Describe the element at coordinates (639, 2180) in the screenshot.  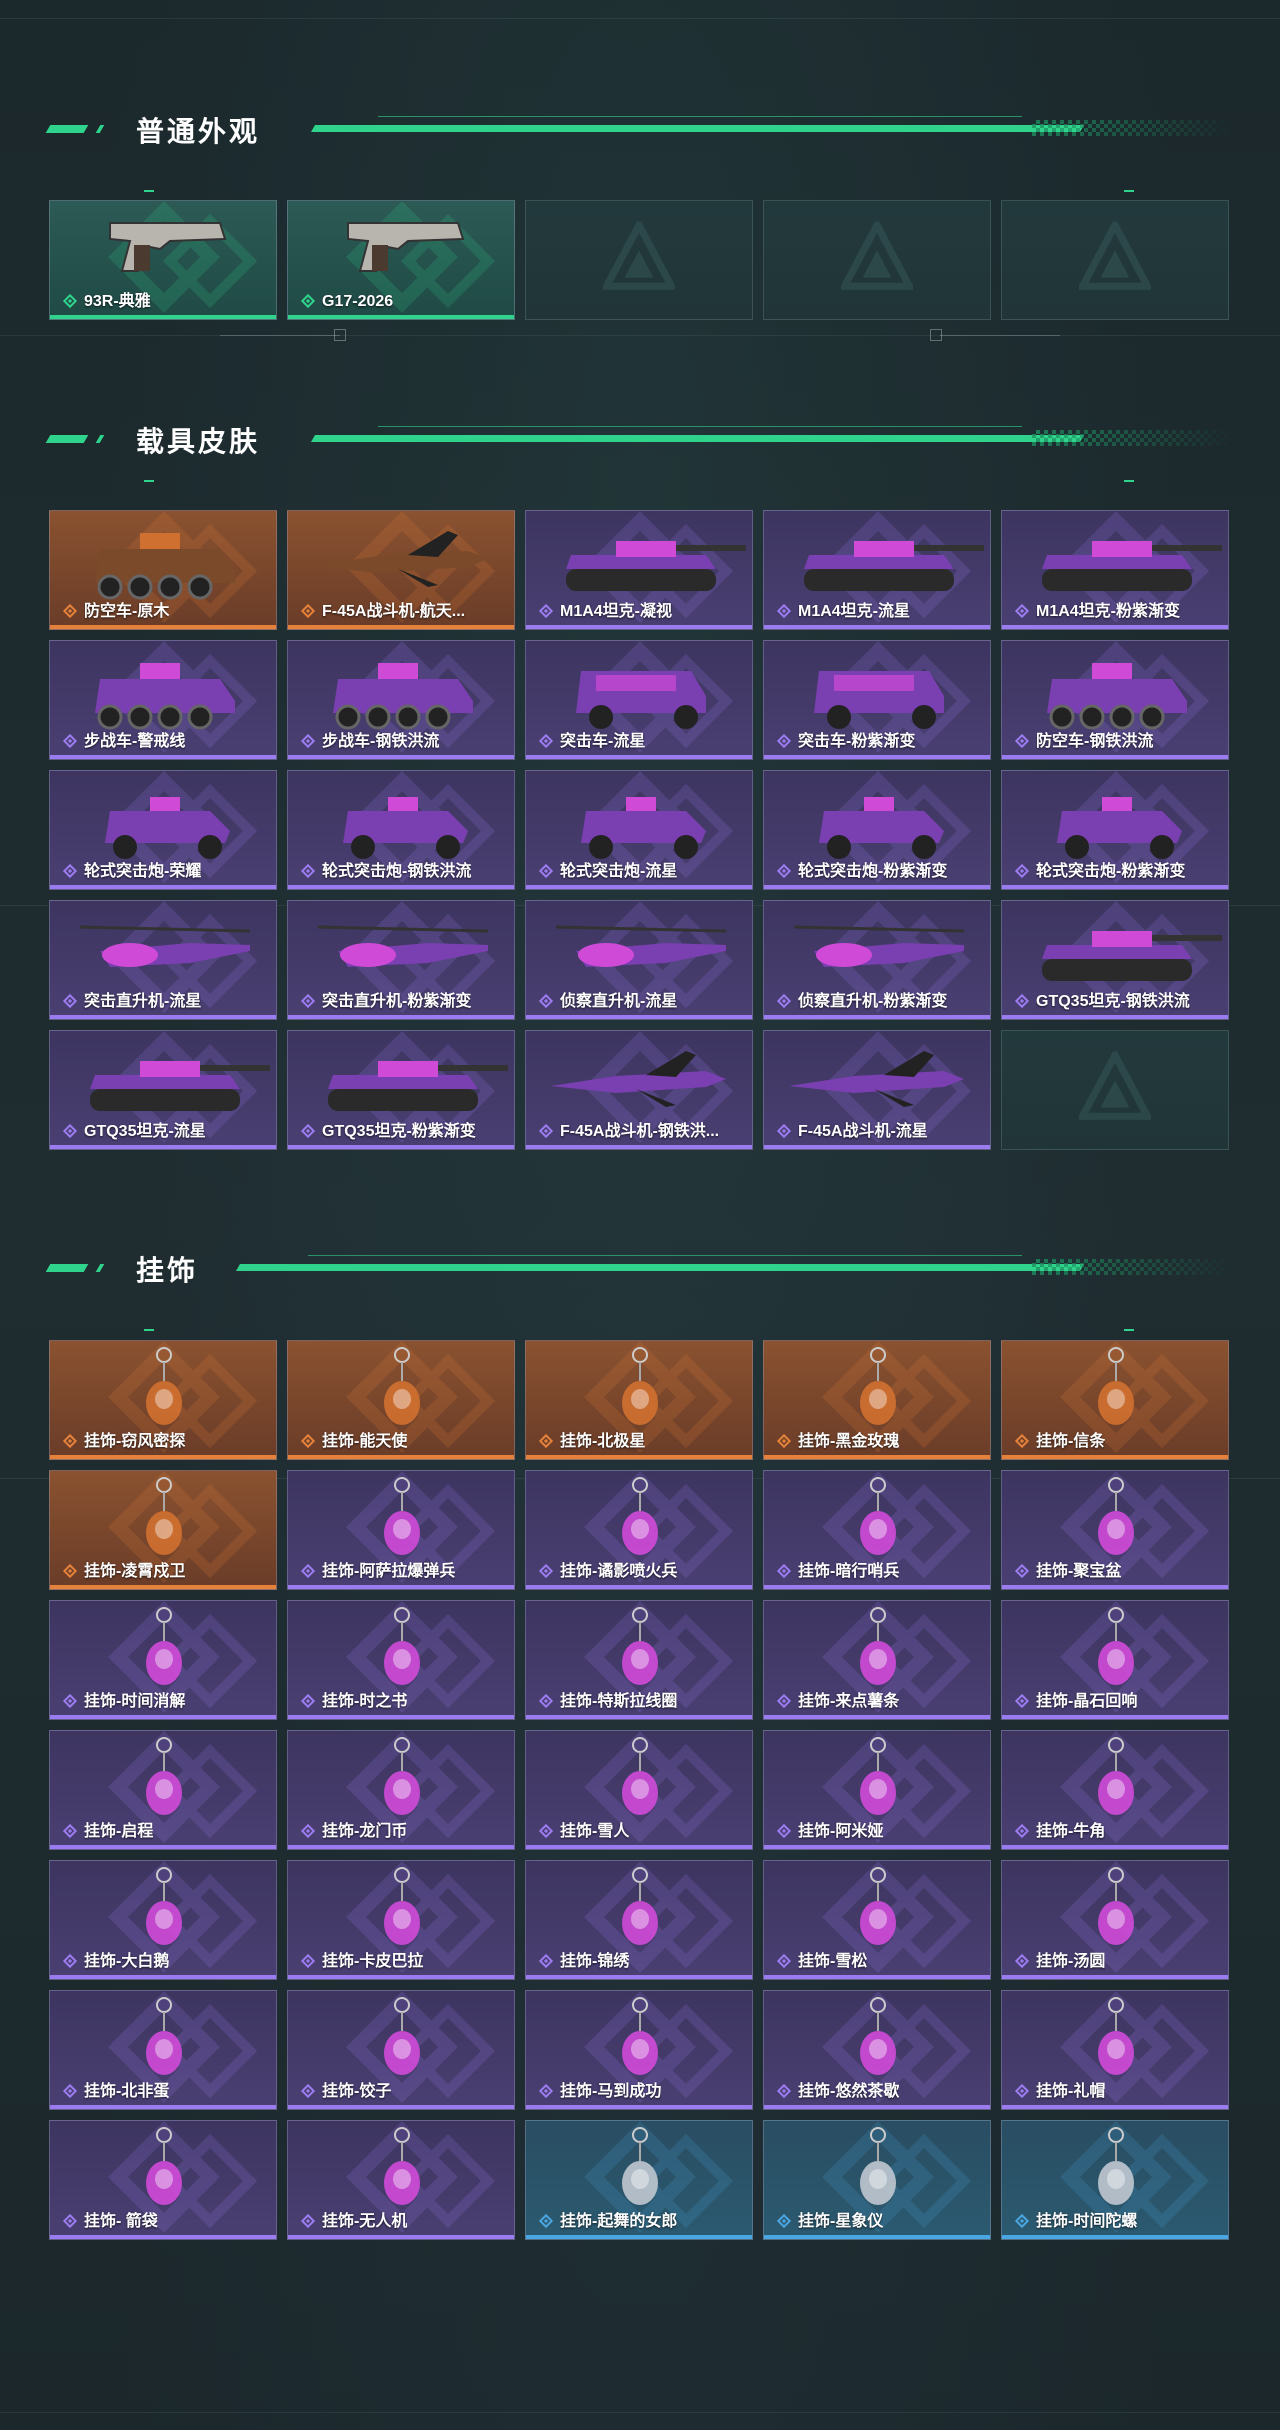
I see `charm-card: 挂饰-起舞的女郎` at that location.